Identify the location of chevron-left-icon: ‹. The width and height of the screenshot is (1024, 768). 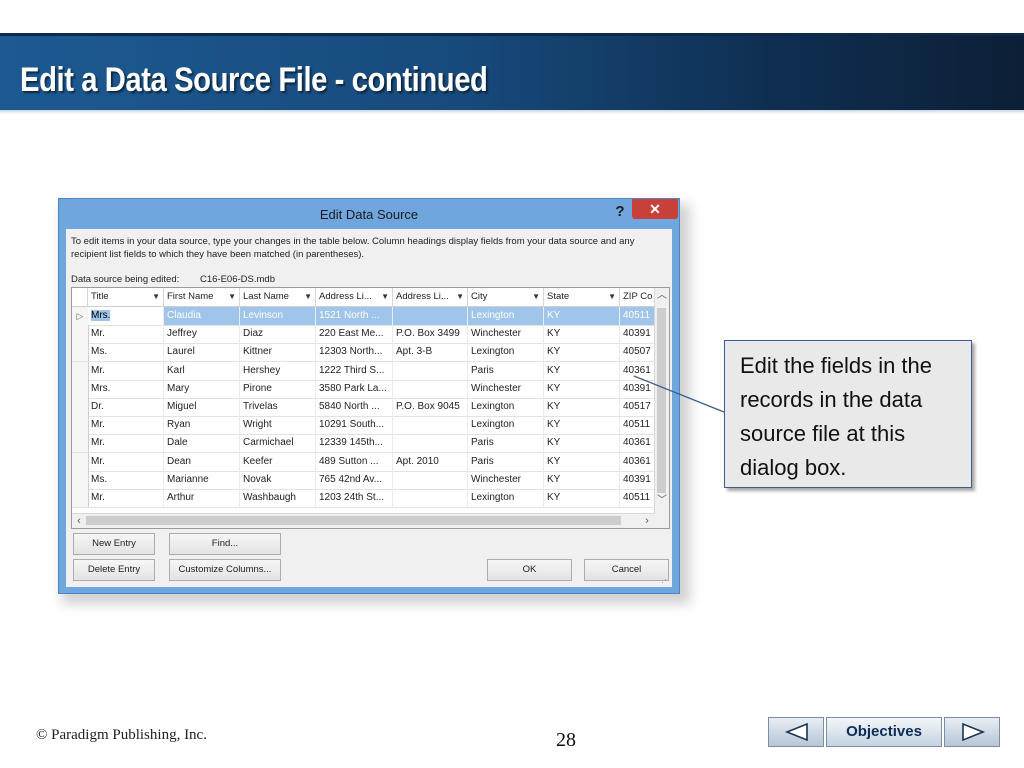
(79, 521).